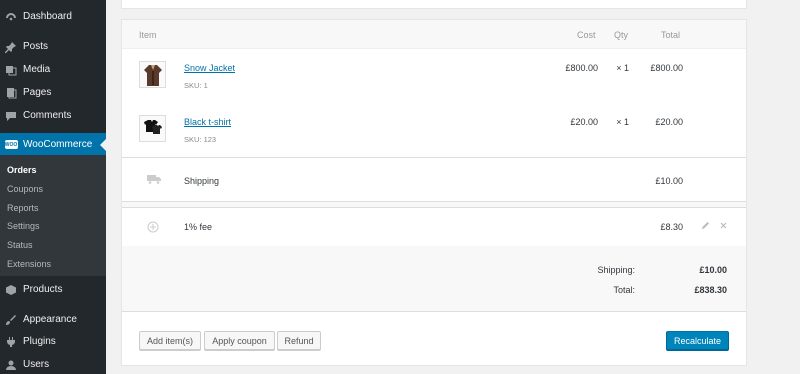  What do you see at coordinates (53, 92) in the screenshot?
I see `menu-pages: Pages` at bounding box center [53, 92].